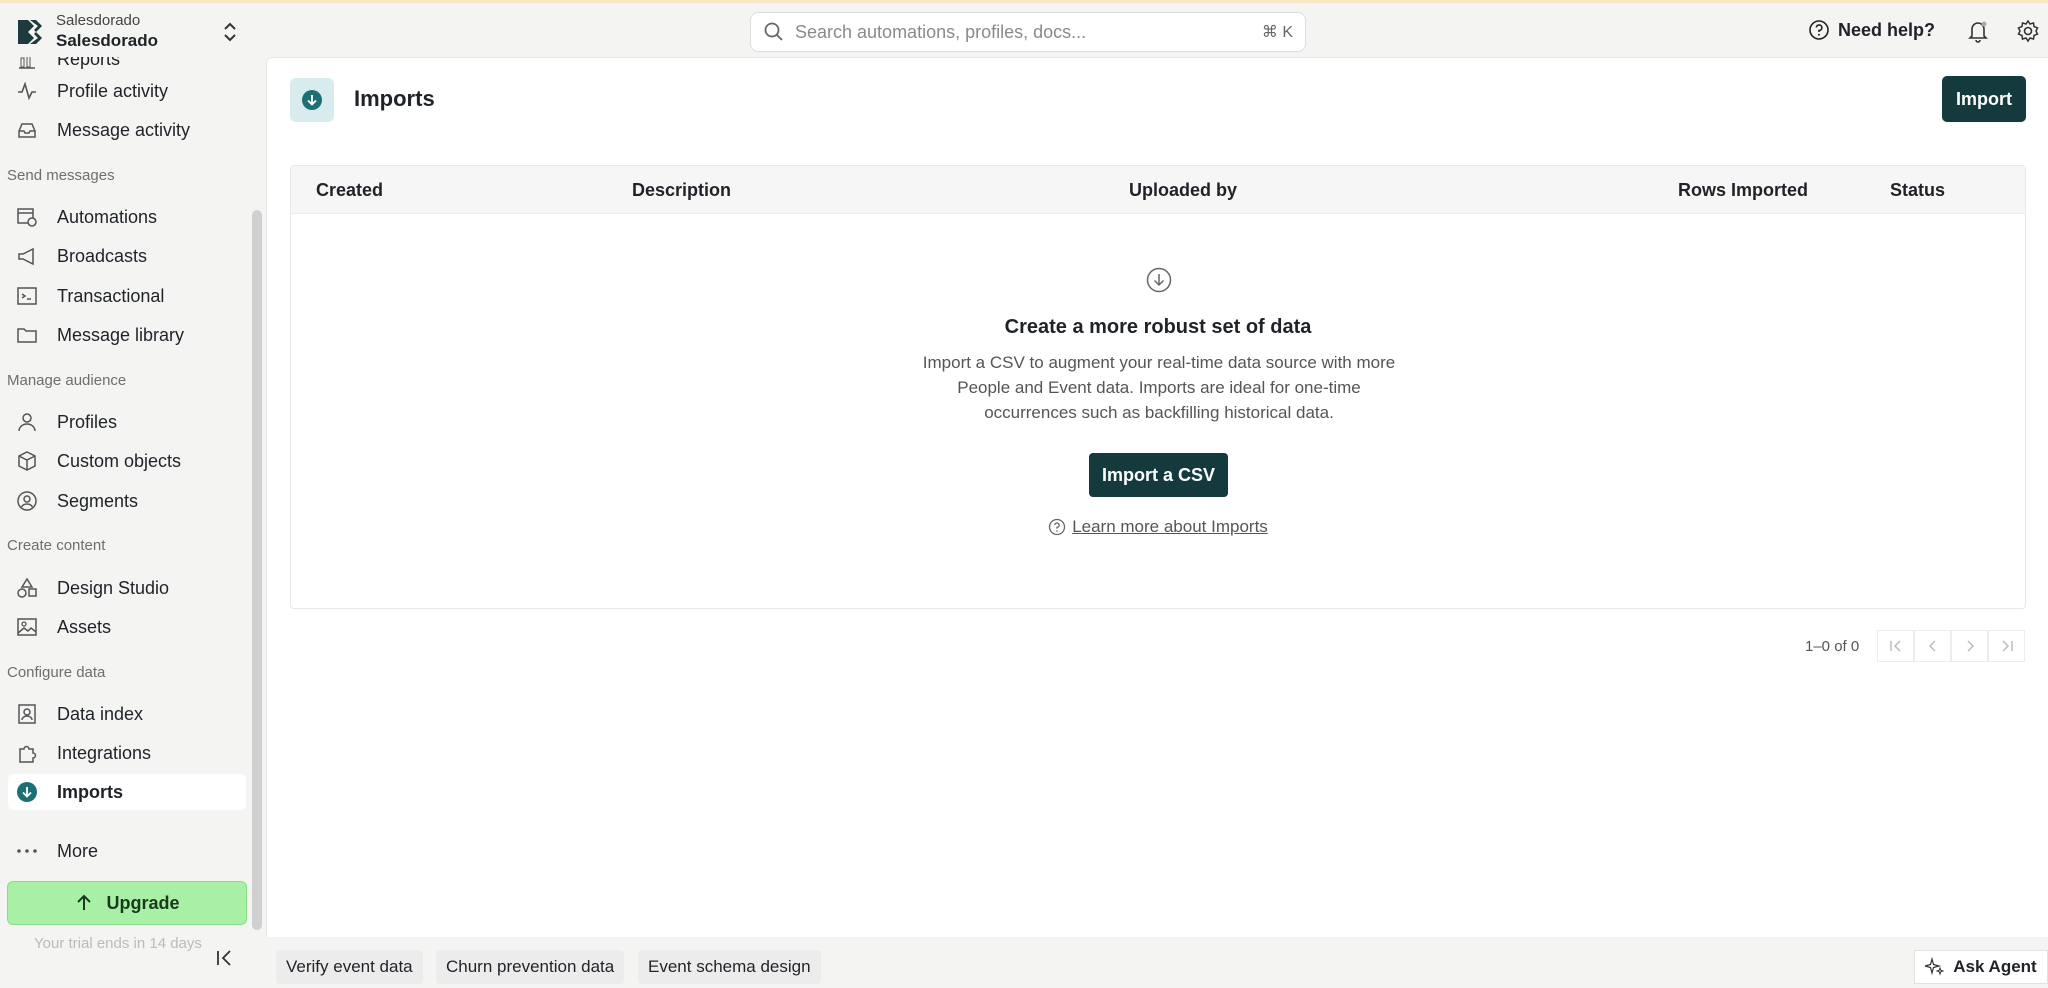 The image size is (2048, 988). I want to click on workspace-label: Salesdorado, so click(98, 20).